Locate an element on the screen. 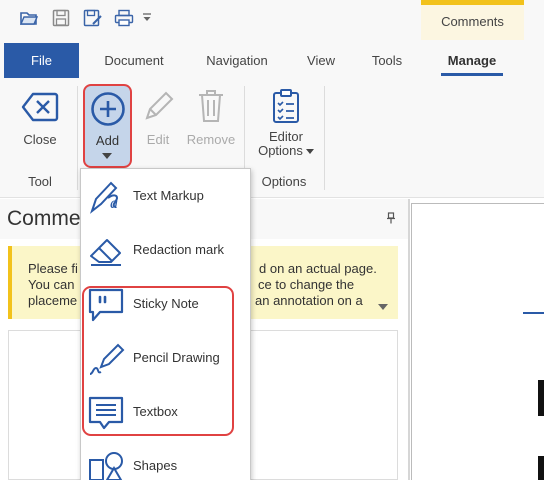 The image size is (544, 480). tab-tools: Tools is located at coordinates (387, 60).